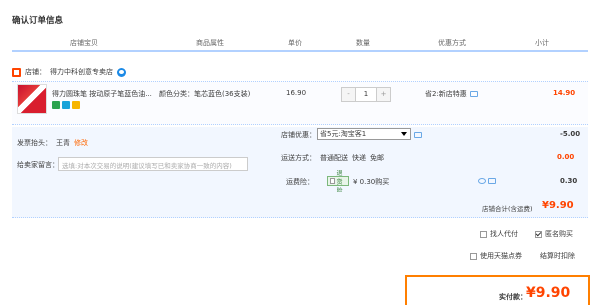 The height and width of the screenshot is (305, 600). I want to click on invoice-row: 发票抬头： 王青 修改, so click(52, 143).